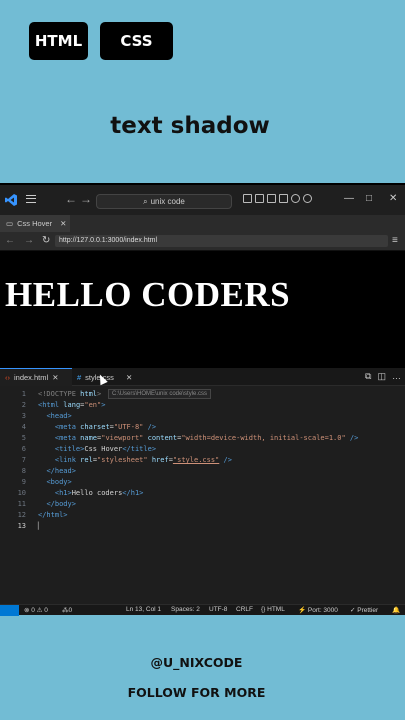 The image size is (405, 720). Describe the element at coordinates (196, 662) in the screenshot. I see `handle-text: @U_NIXCODE` at that location.